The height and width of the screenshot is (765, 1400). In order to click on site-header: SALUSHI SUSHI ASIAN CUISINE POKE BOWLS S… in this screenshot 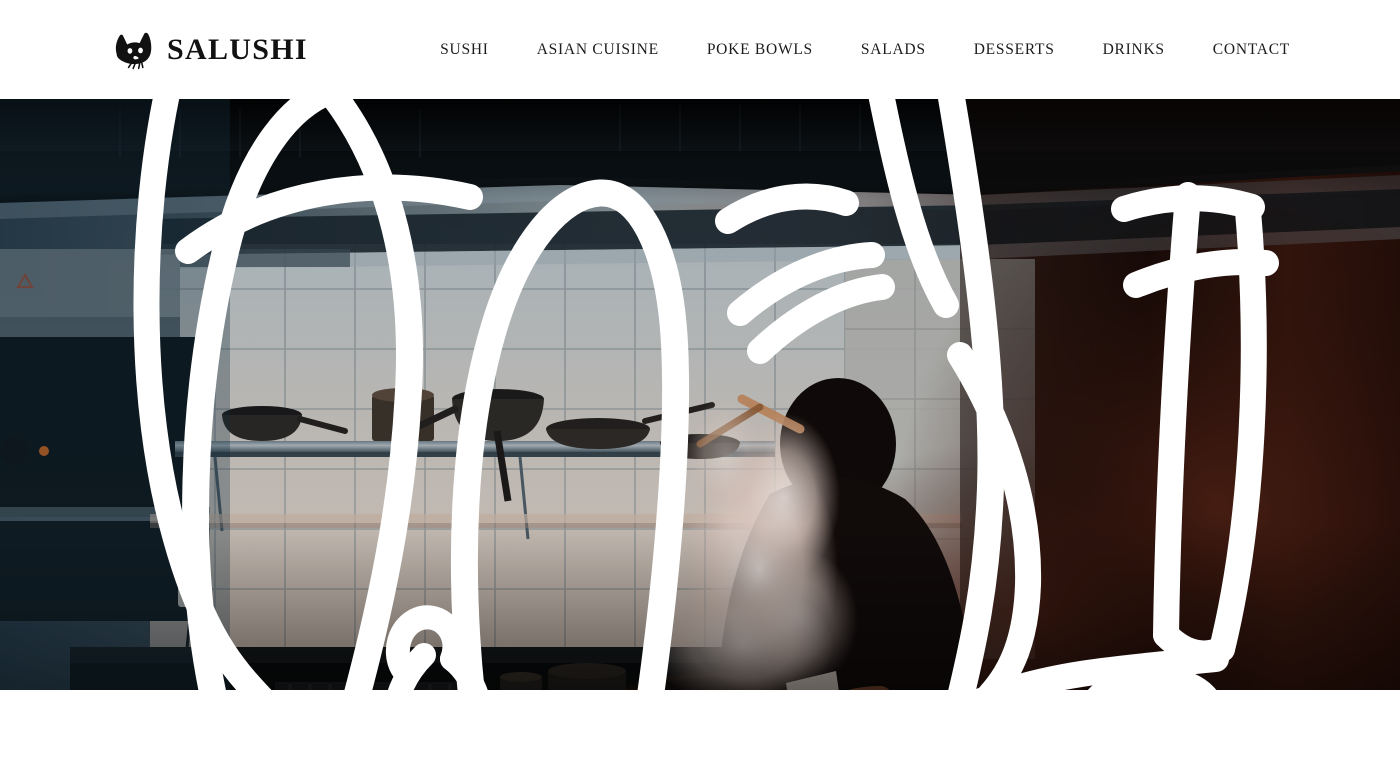, I will do `click(700, 49)`.